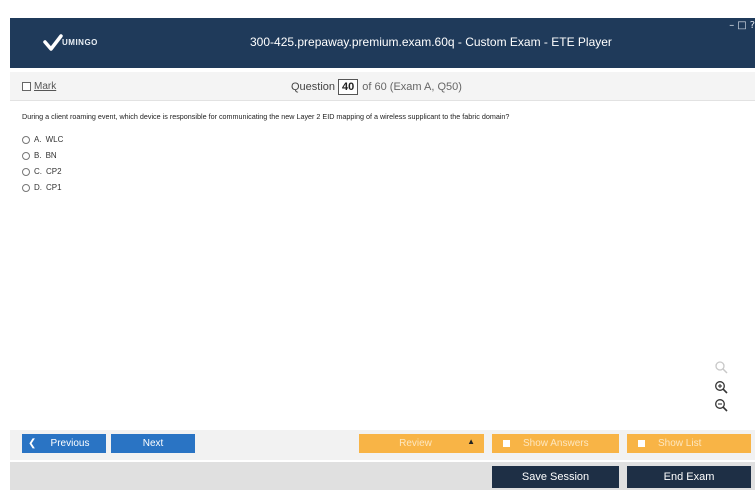 This screenshot has width=755, height=490. I want to click on review-label: Review, so click(415, 443).